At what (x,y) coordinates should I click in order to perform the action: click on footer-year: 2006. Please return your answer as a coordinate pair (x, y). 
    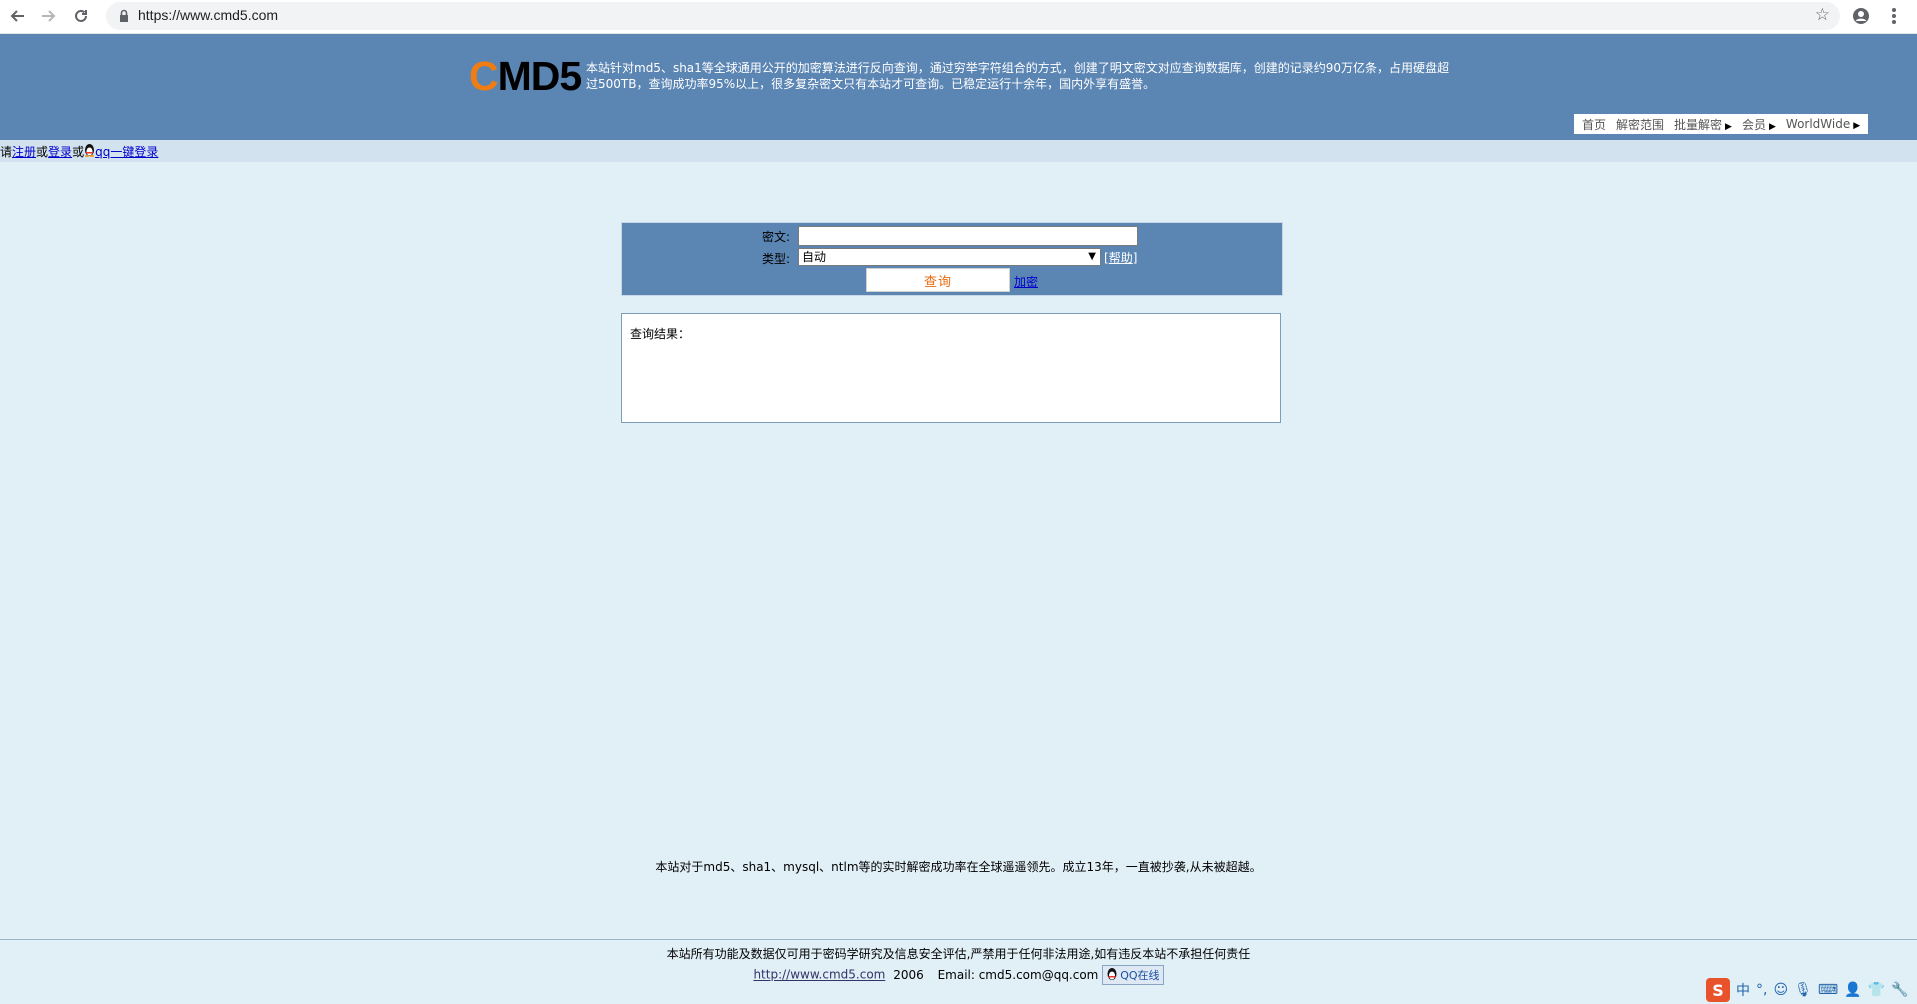
    Looking at the image, I should click on (908, 974).